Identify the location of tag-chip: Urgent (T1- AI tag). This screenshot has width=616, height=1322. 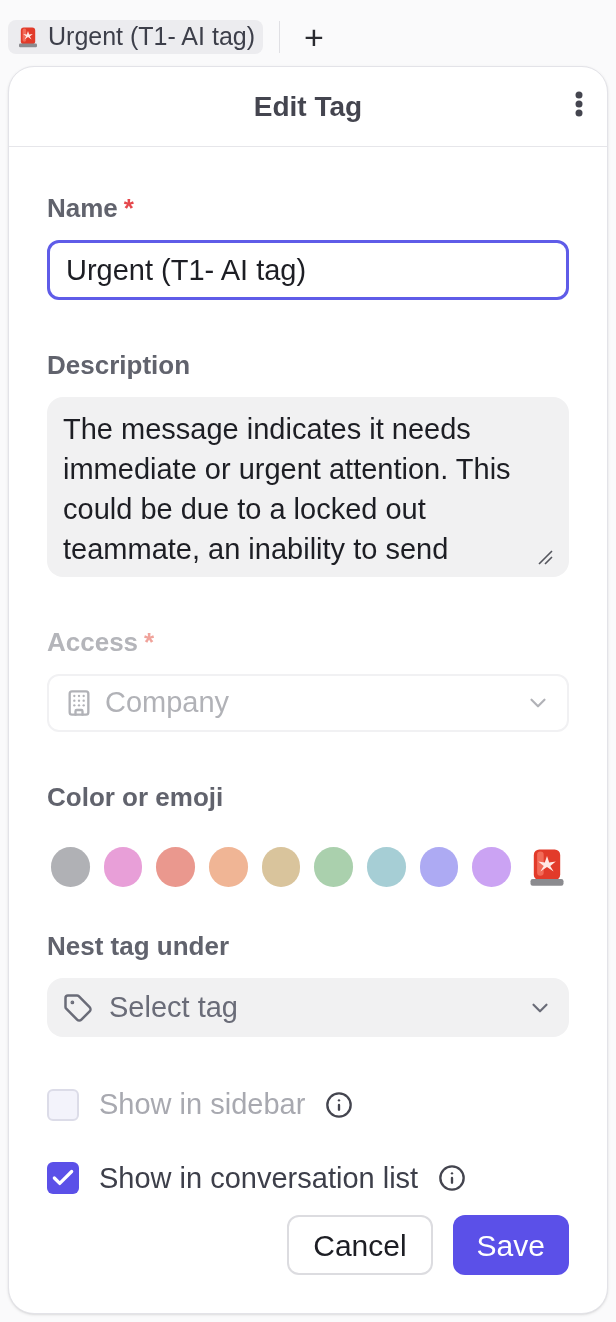
(136, 37).